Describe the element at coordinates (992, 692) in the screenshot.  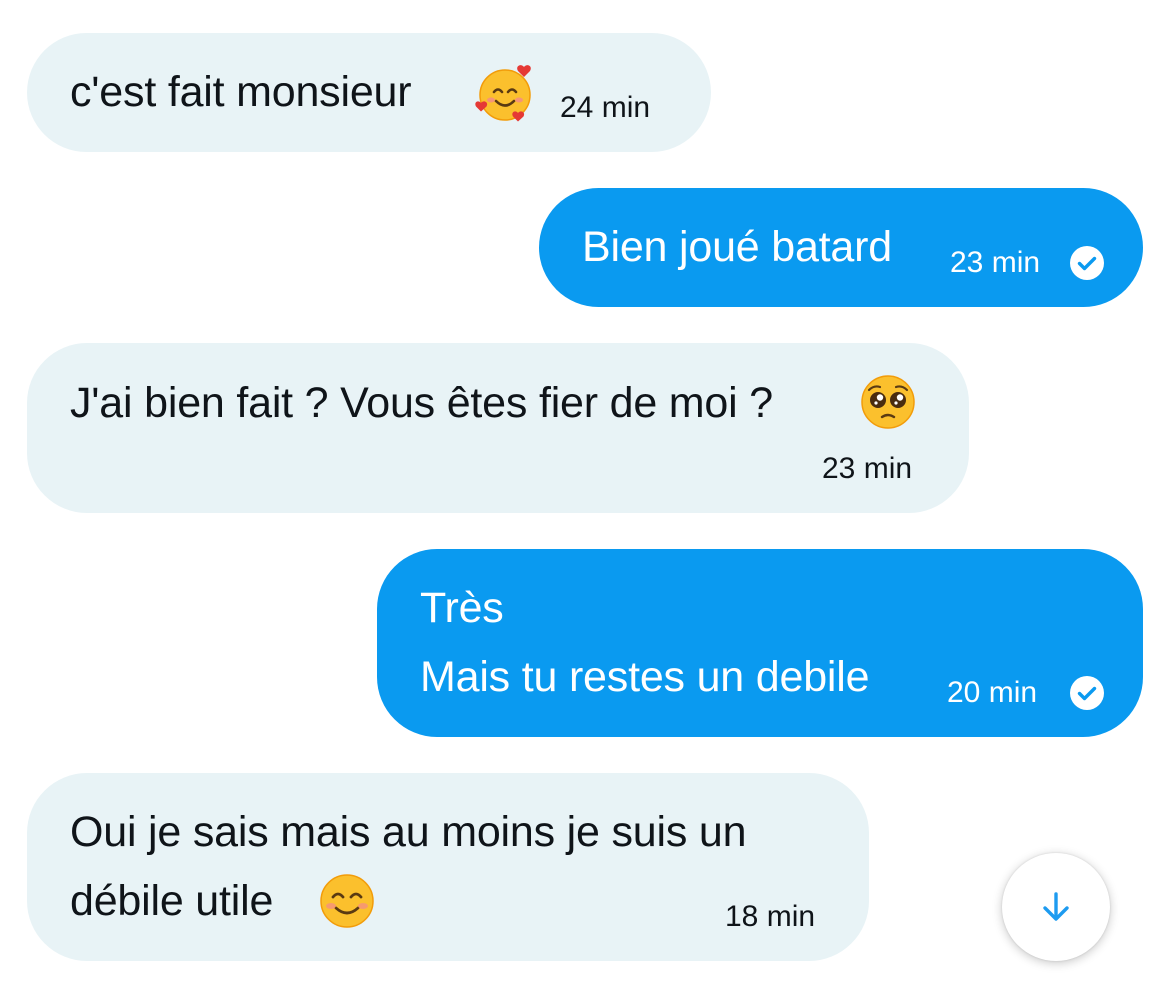
I see `message-timestamp: 20 min` at that location.